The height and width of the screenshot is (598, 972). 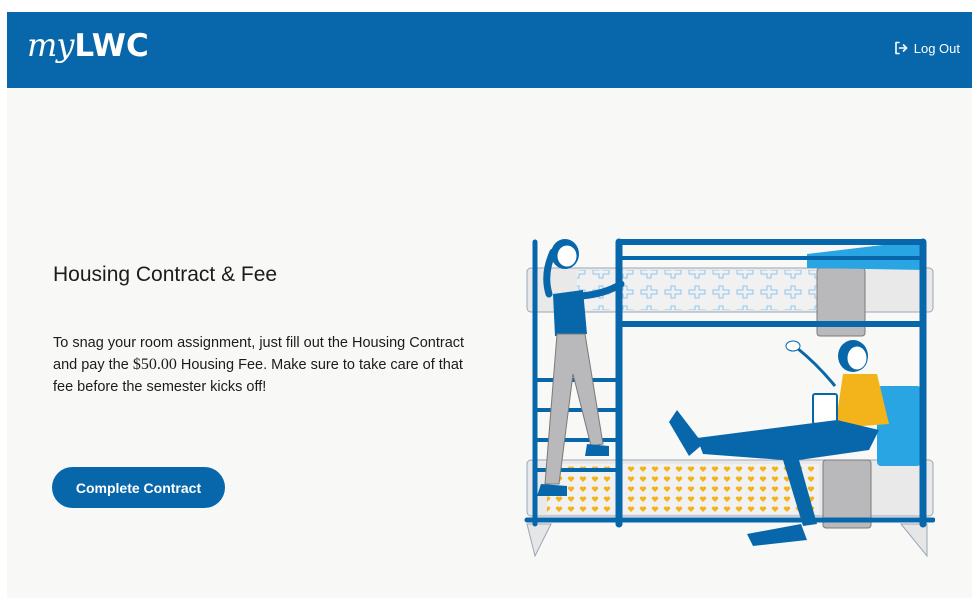 What do you see at coordinates (111, 46) in the screenshot?
I see `logo-lwc-text: LWC` at bounding box center [111, 46].